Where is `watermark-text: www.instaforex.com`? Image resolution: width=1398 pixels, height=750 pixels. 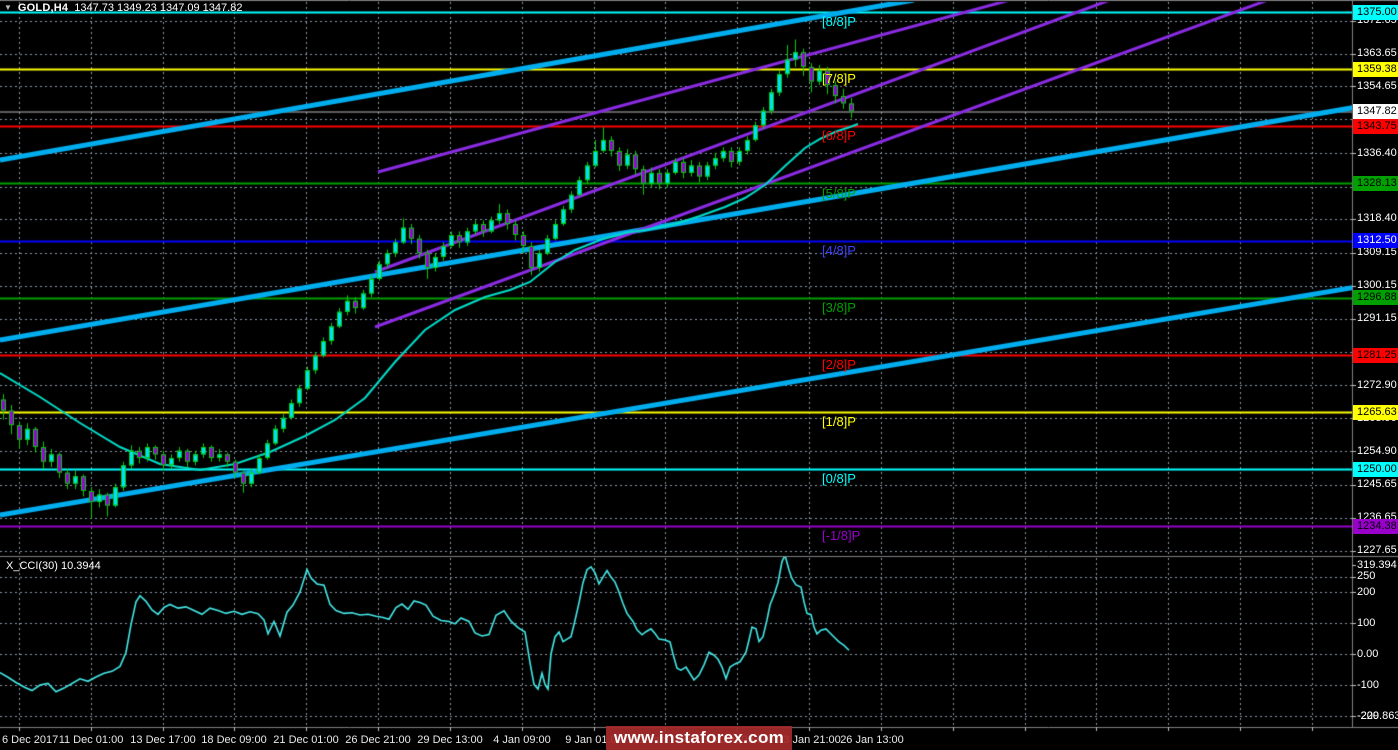 watermark-text: www.instaforex.com is located at coordinates (699, 737).